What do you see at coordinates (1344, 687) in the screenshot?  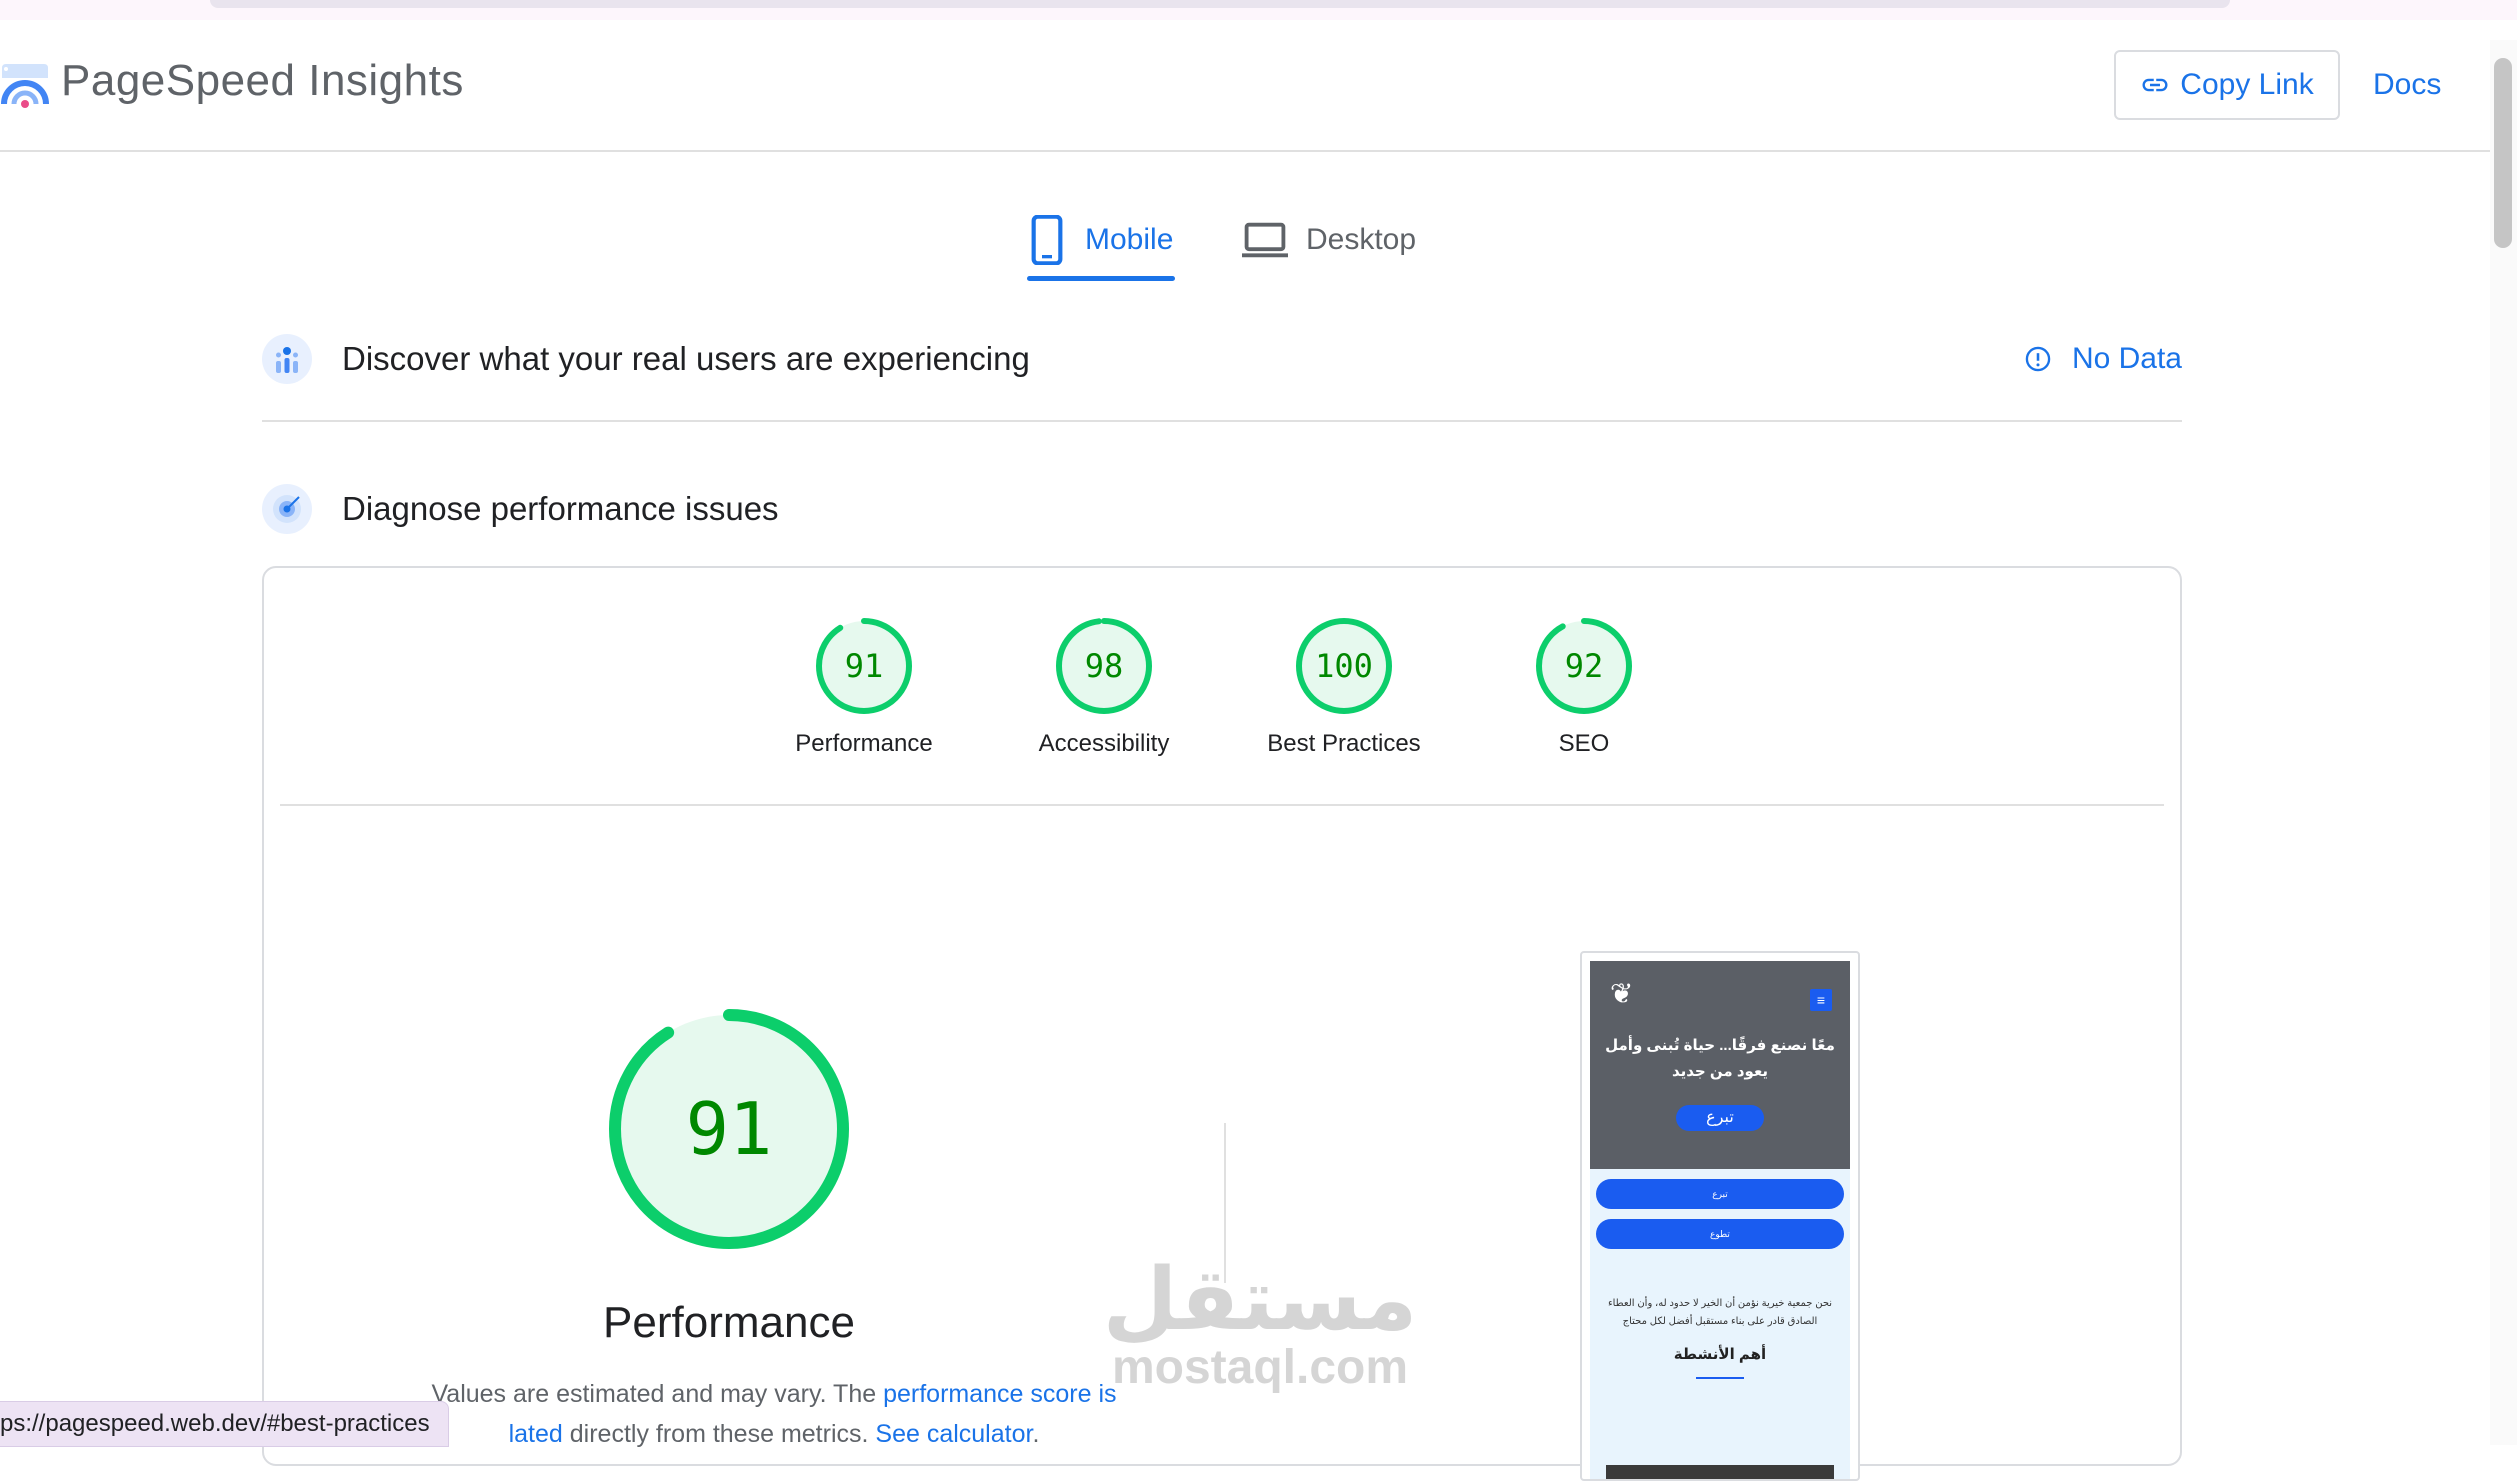 I see `gauge-best-practices: 100 Best Practices` at bounding box center [1344, 687].